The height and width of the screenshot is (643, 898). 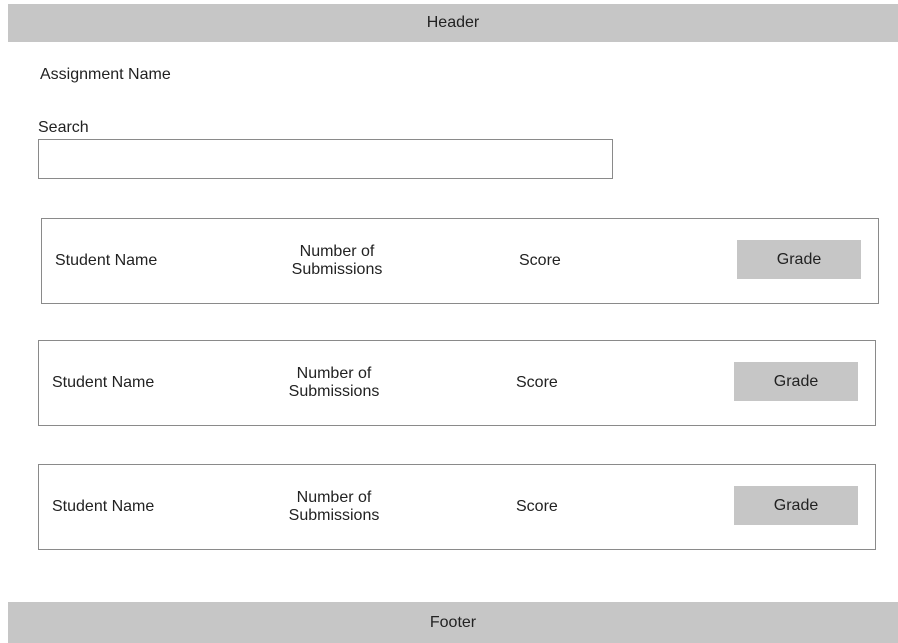 What do you see at coordinates (63, 127) in the screenshot?
I see `search-label: Search` at bounding box center [63, 127].